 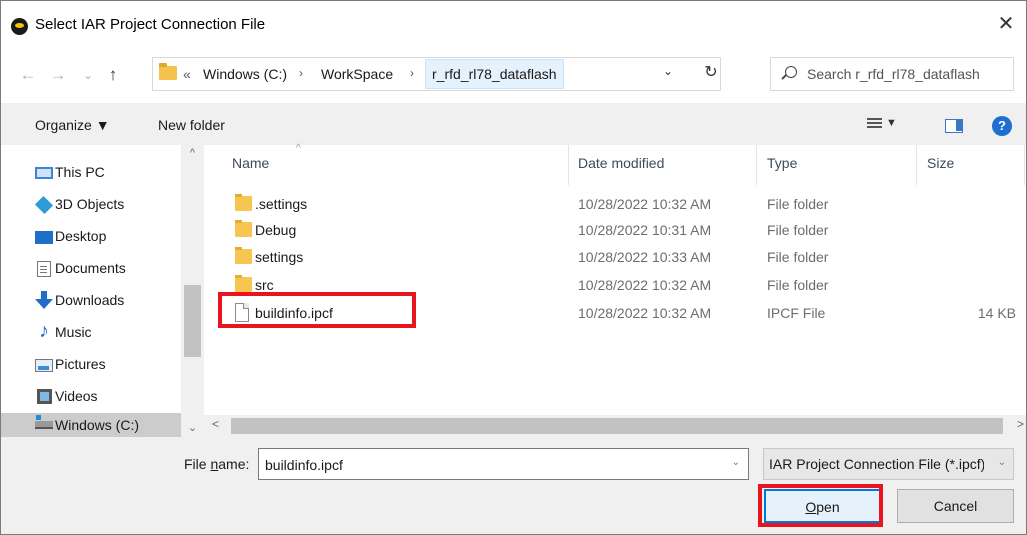 I want to click on annotation-highlight-file, so click(x=317, y=310).